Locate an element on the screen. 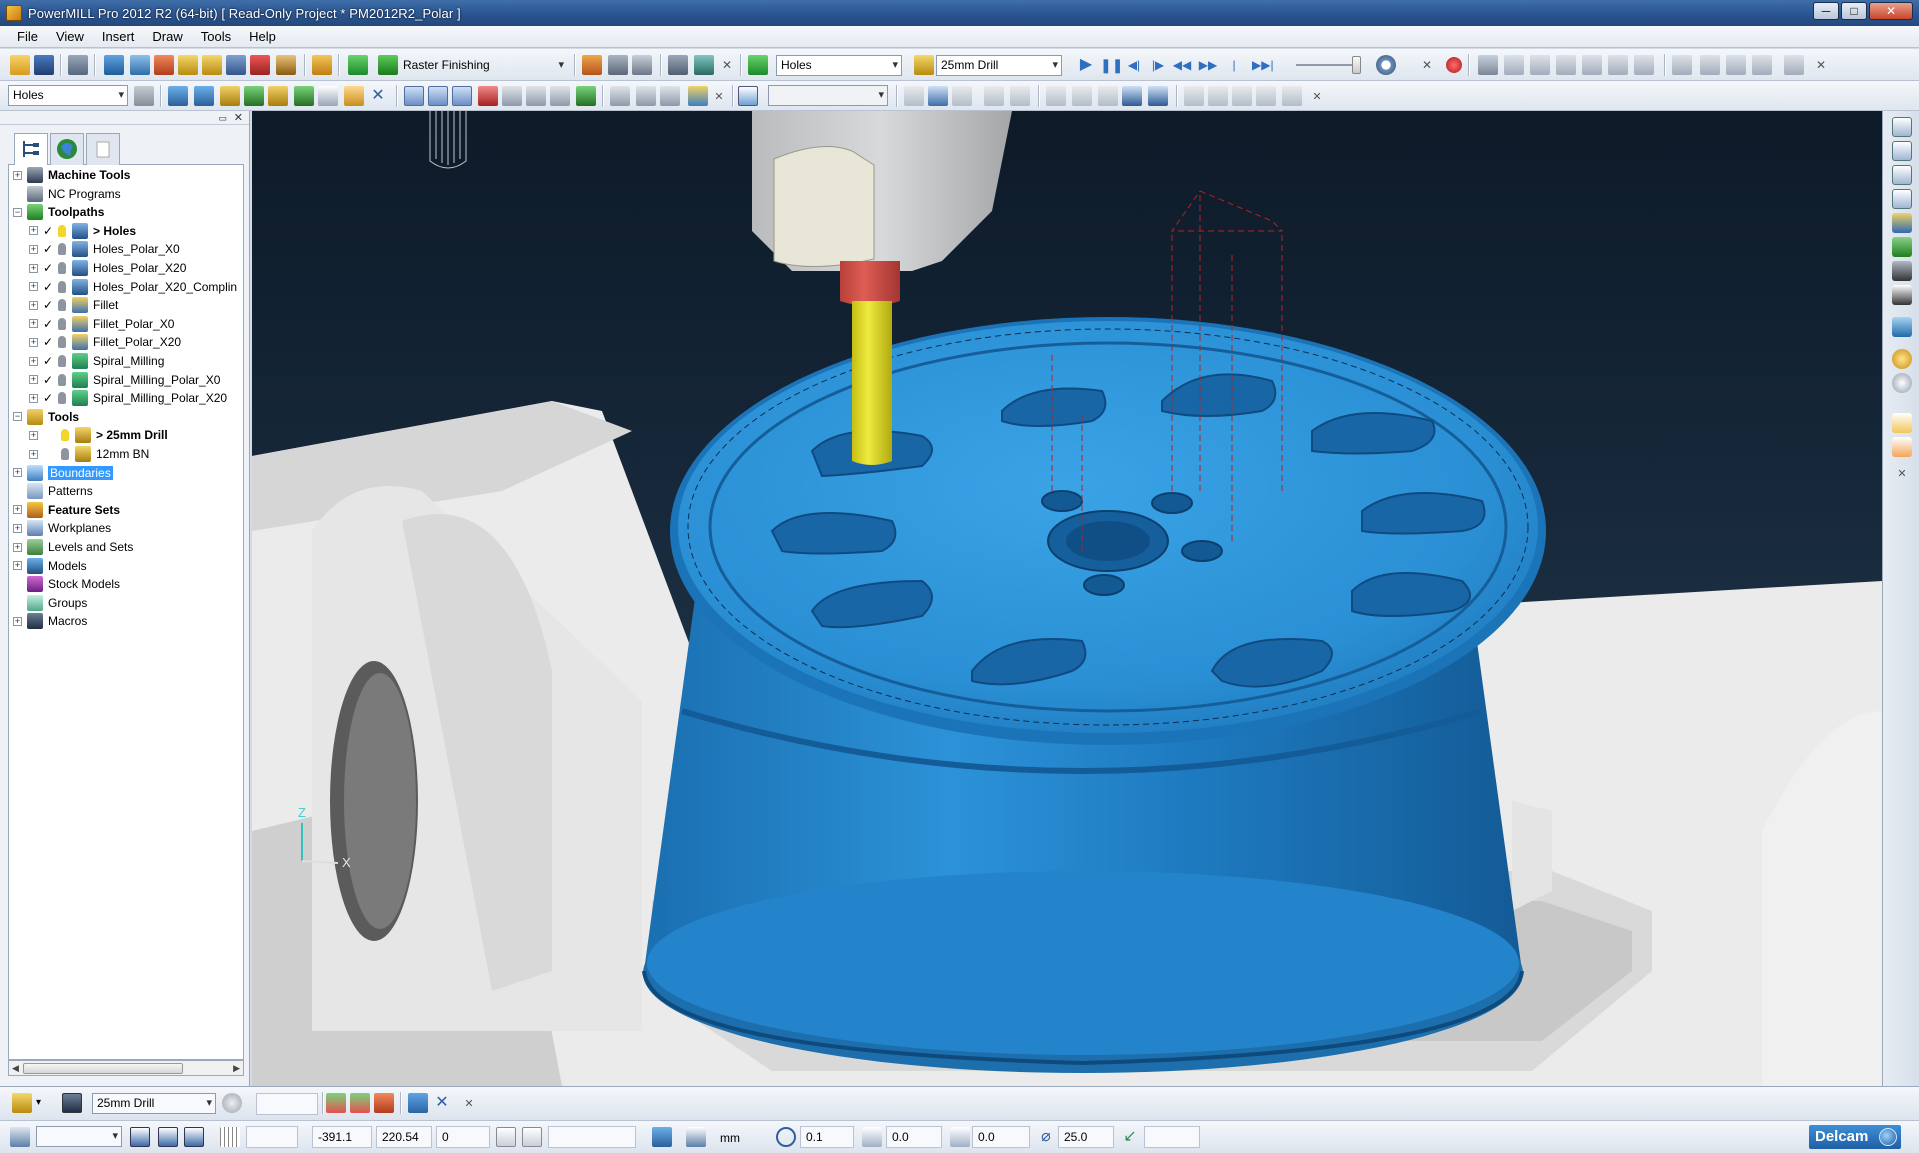 This screenshot has width=1919, height=1153. list-icon is located at coordinates (962, 96).